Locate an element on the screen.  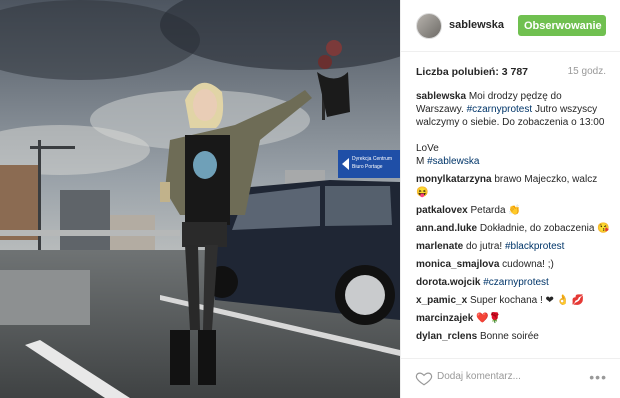
comment: marlenate do jutra! #blackprotest is located at coordinates (513, 246).